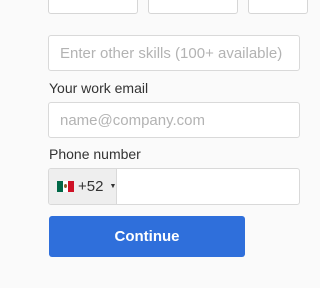 This screenshot has width=320, height=288. Describe the element at coordinates (174, 120) in the screenshot. I see `work-email-input` at that location.